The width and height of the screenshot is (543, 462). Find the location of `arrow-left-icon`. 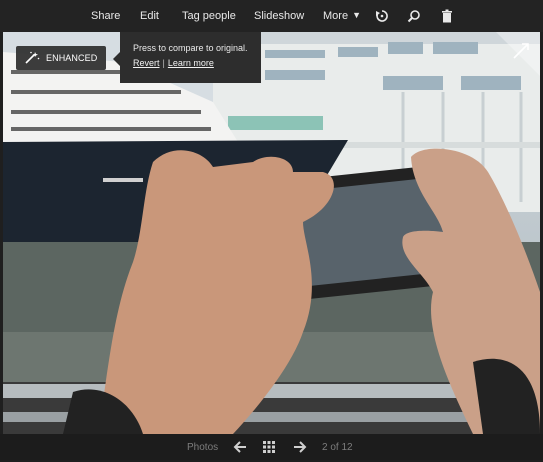

arrow-left-icon is located at coordinates (239, 447).